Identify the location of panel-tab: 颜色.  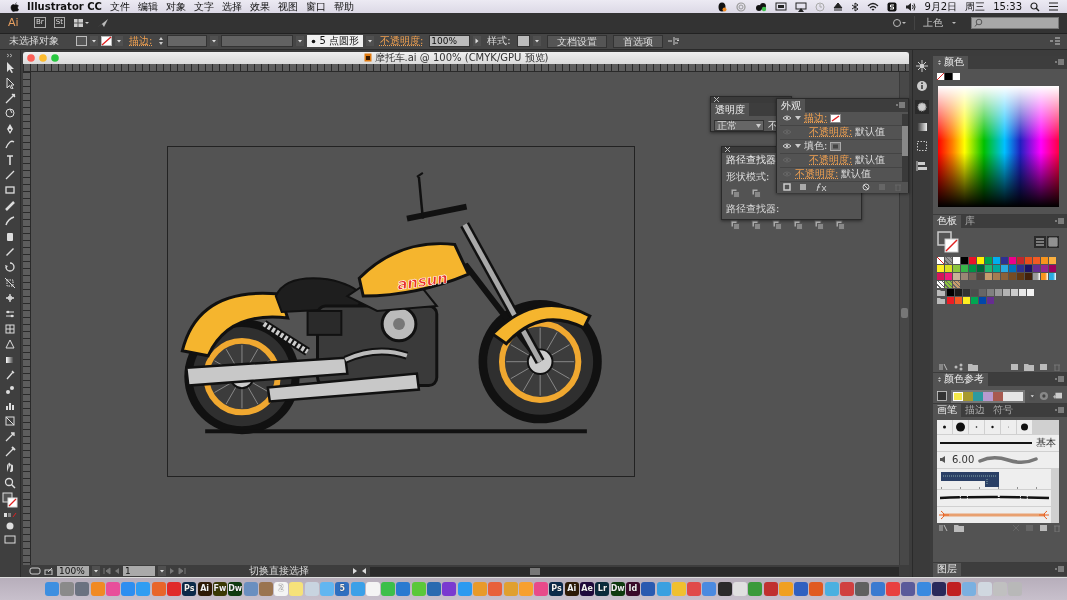
(950, 62).